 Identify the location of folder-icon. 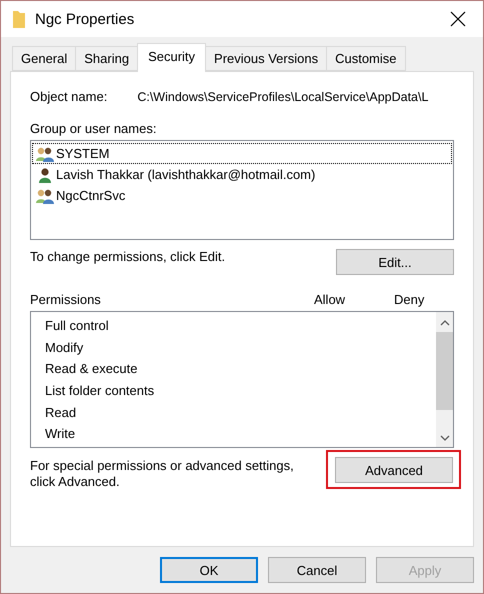
(19, 19).